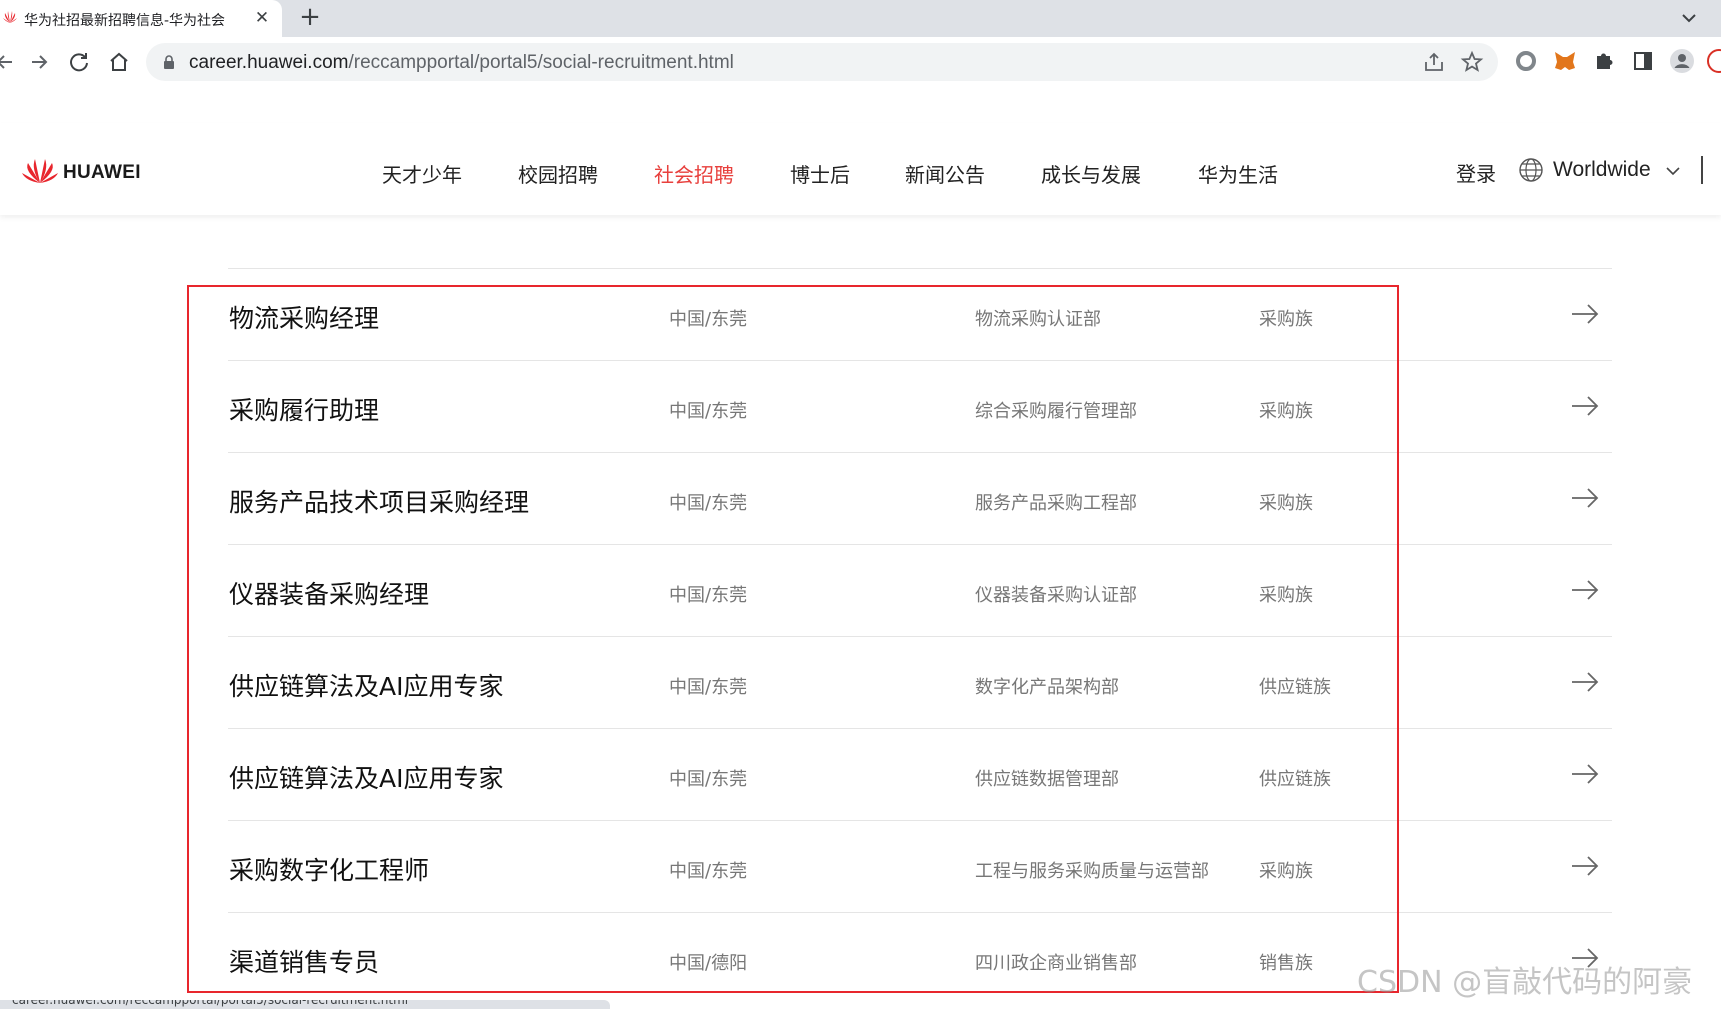 This screenshot has height=1009, width=1721. Describe the element at coordinates (920, 774) in the screenshot. I see `job-row: 供应链算法及AI应用专家 中国/东莞 供应链数据管理部 供应链族` at that location.